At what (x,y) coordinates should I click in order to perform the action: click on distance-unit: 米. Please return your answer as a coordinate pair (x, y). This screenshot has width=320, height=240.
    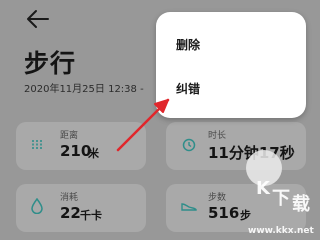
    Looking at the image, I should click on (93, 153).